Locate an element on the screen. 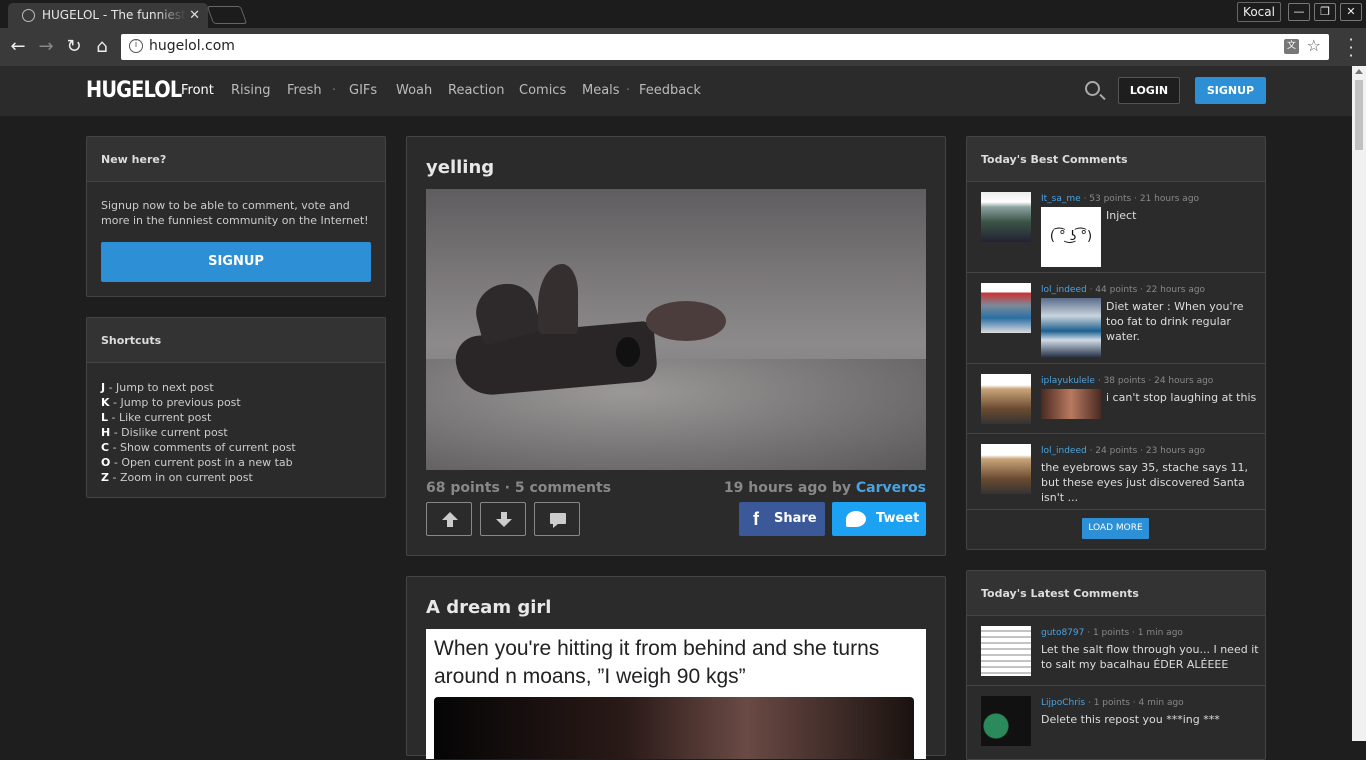 The width and height of the screenshot is (1366, 760). site-logo: HUGELOL is located at coordinates (134, 90).